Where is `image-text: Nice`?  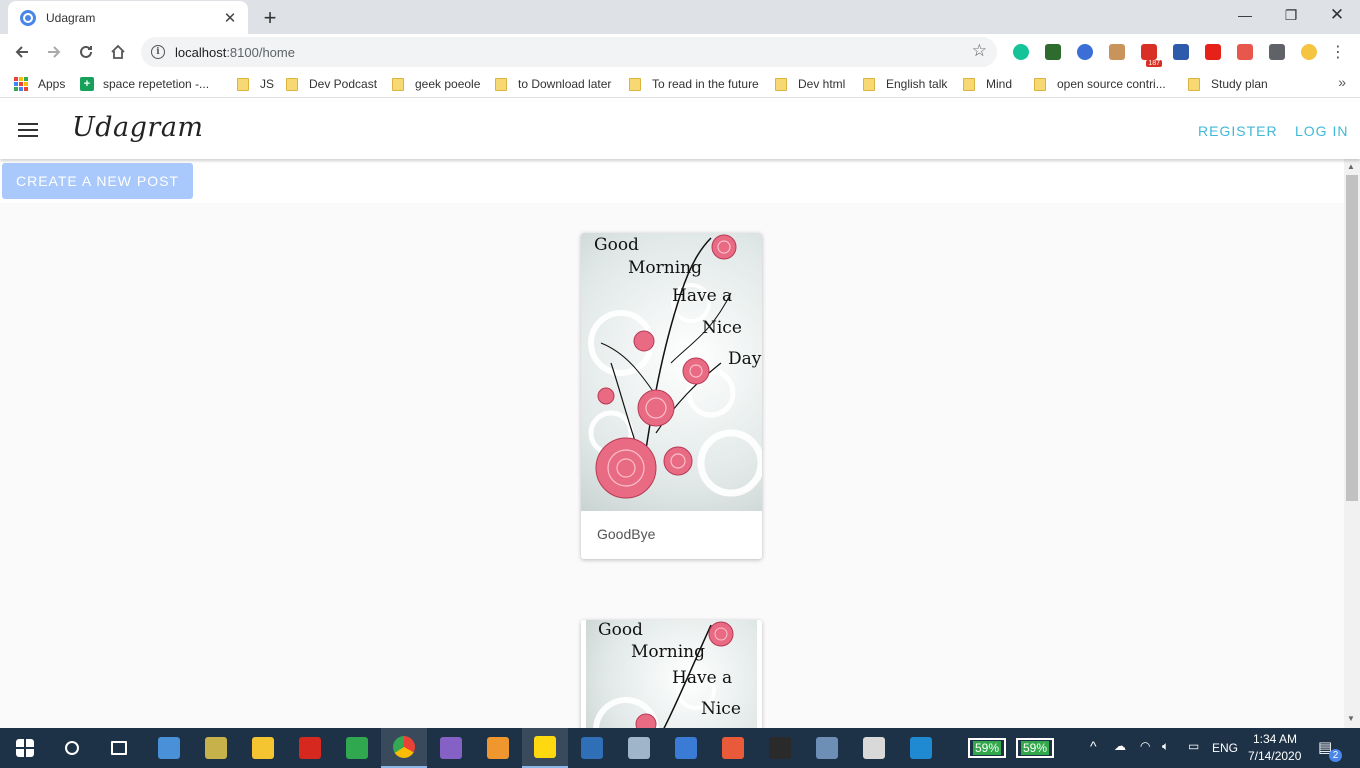 image-text: Nice is located at coordinates (721, 709).